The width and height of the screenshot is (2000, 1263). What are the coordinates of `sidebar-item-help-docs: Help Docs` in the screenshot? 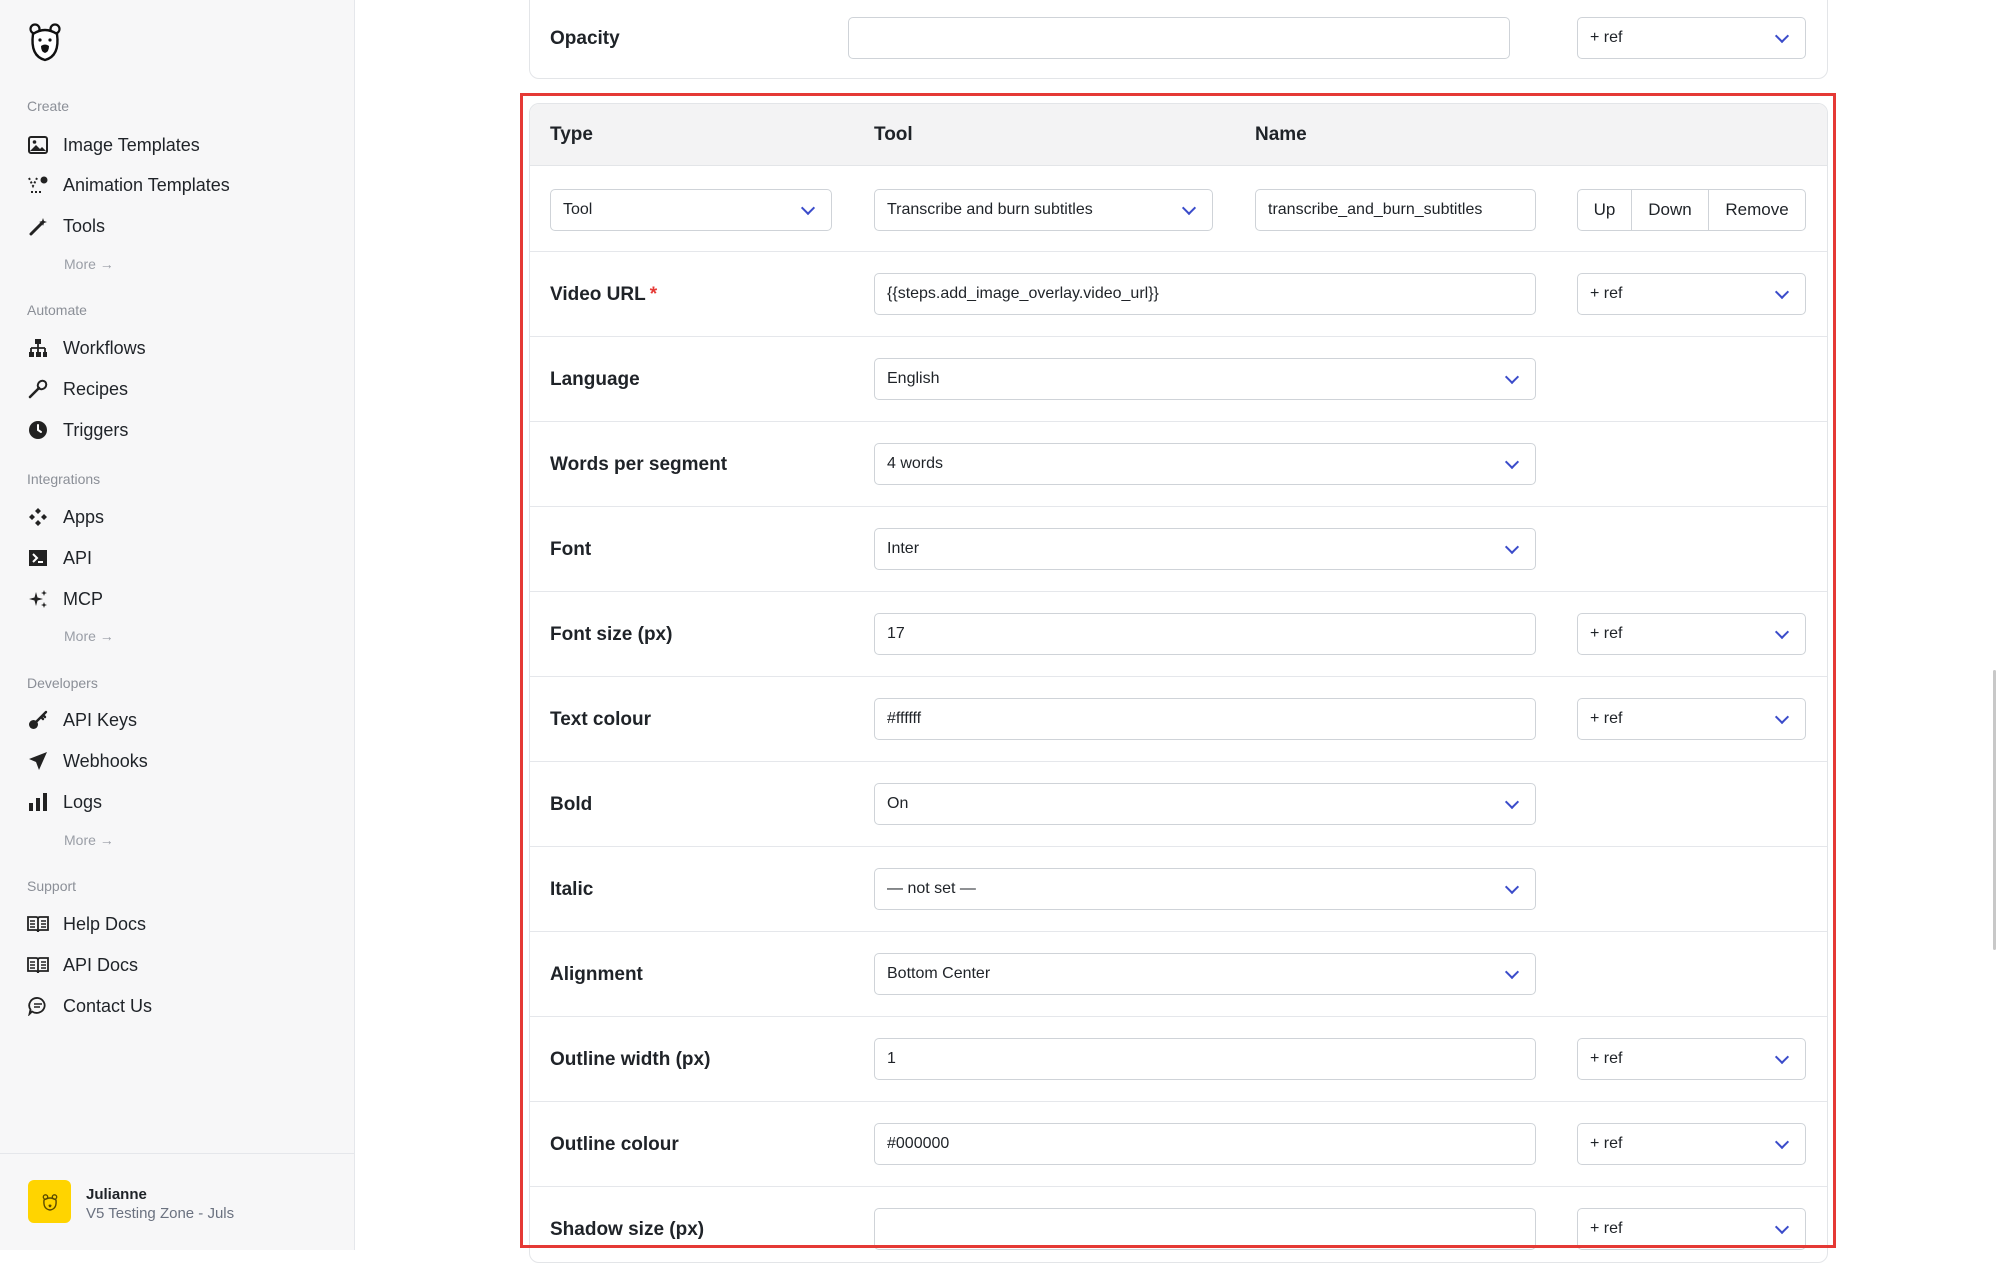 It's located at (86, 924).